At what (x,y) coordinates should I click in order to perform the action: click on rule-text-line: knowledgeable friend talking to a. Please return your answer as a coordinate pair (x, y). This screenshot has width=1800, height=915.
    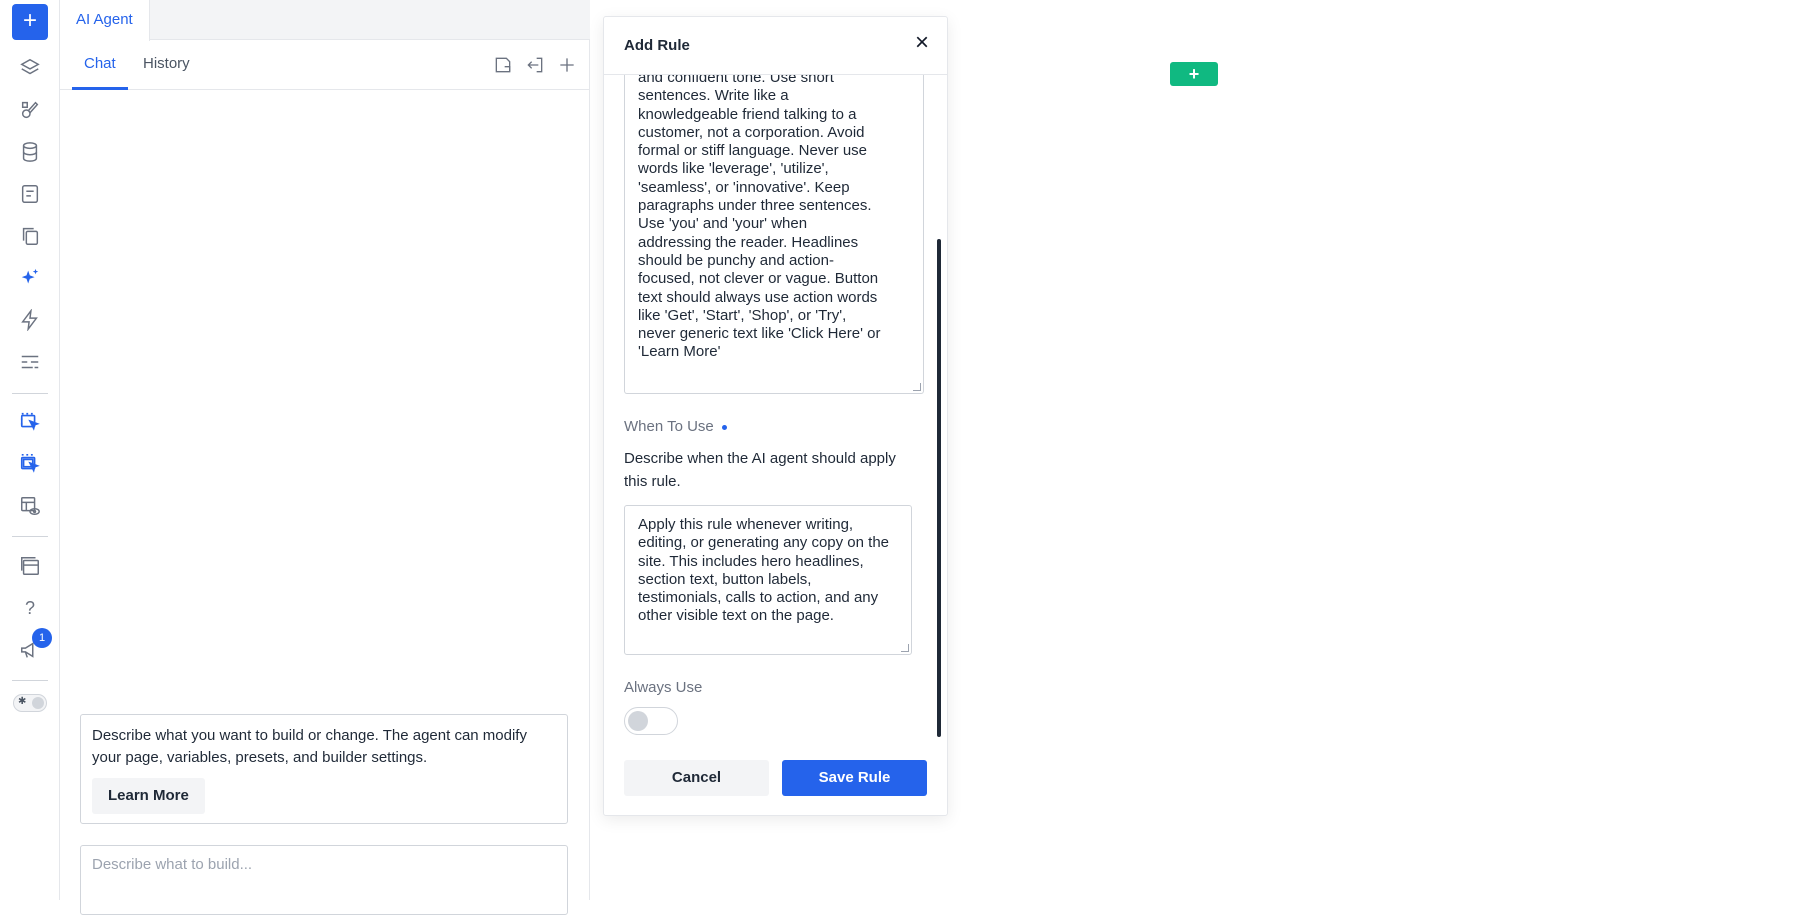
    Looking at the image, I should click on (747, 114).